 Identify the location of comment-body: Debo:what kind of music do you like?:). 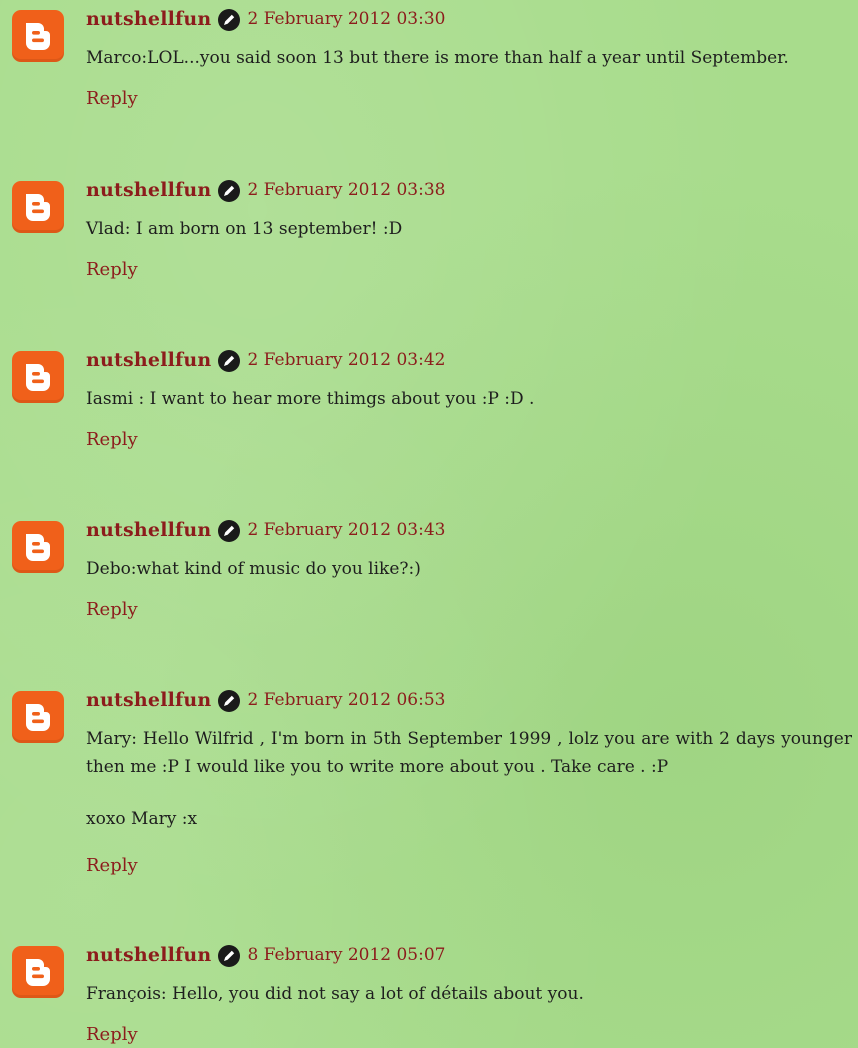
(469, 569).